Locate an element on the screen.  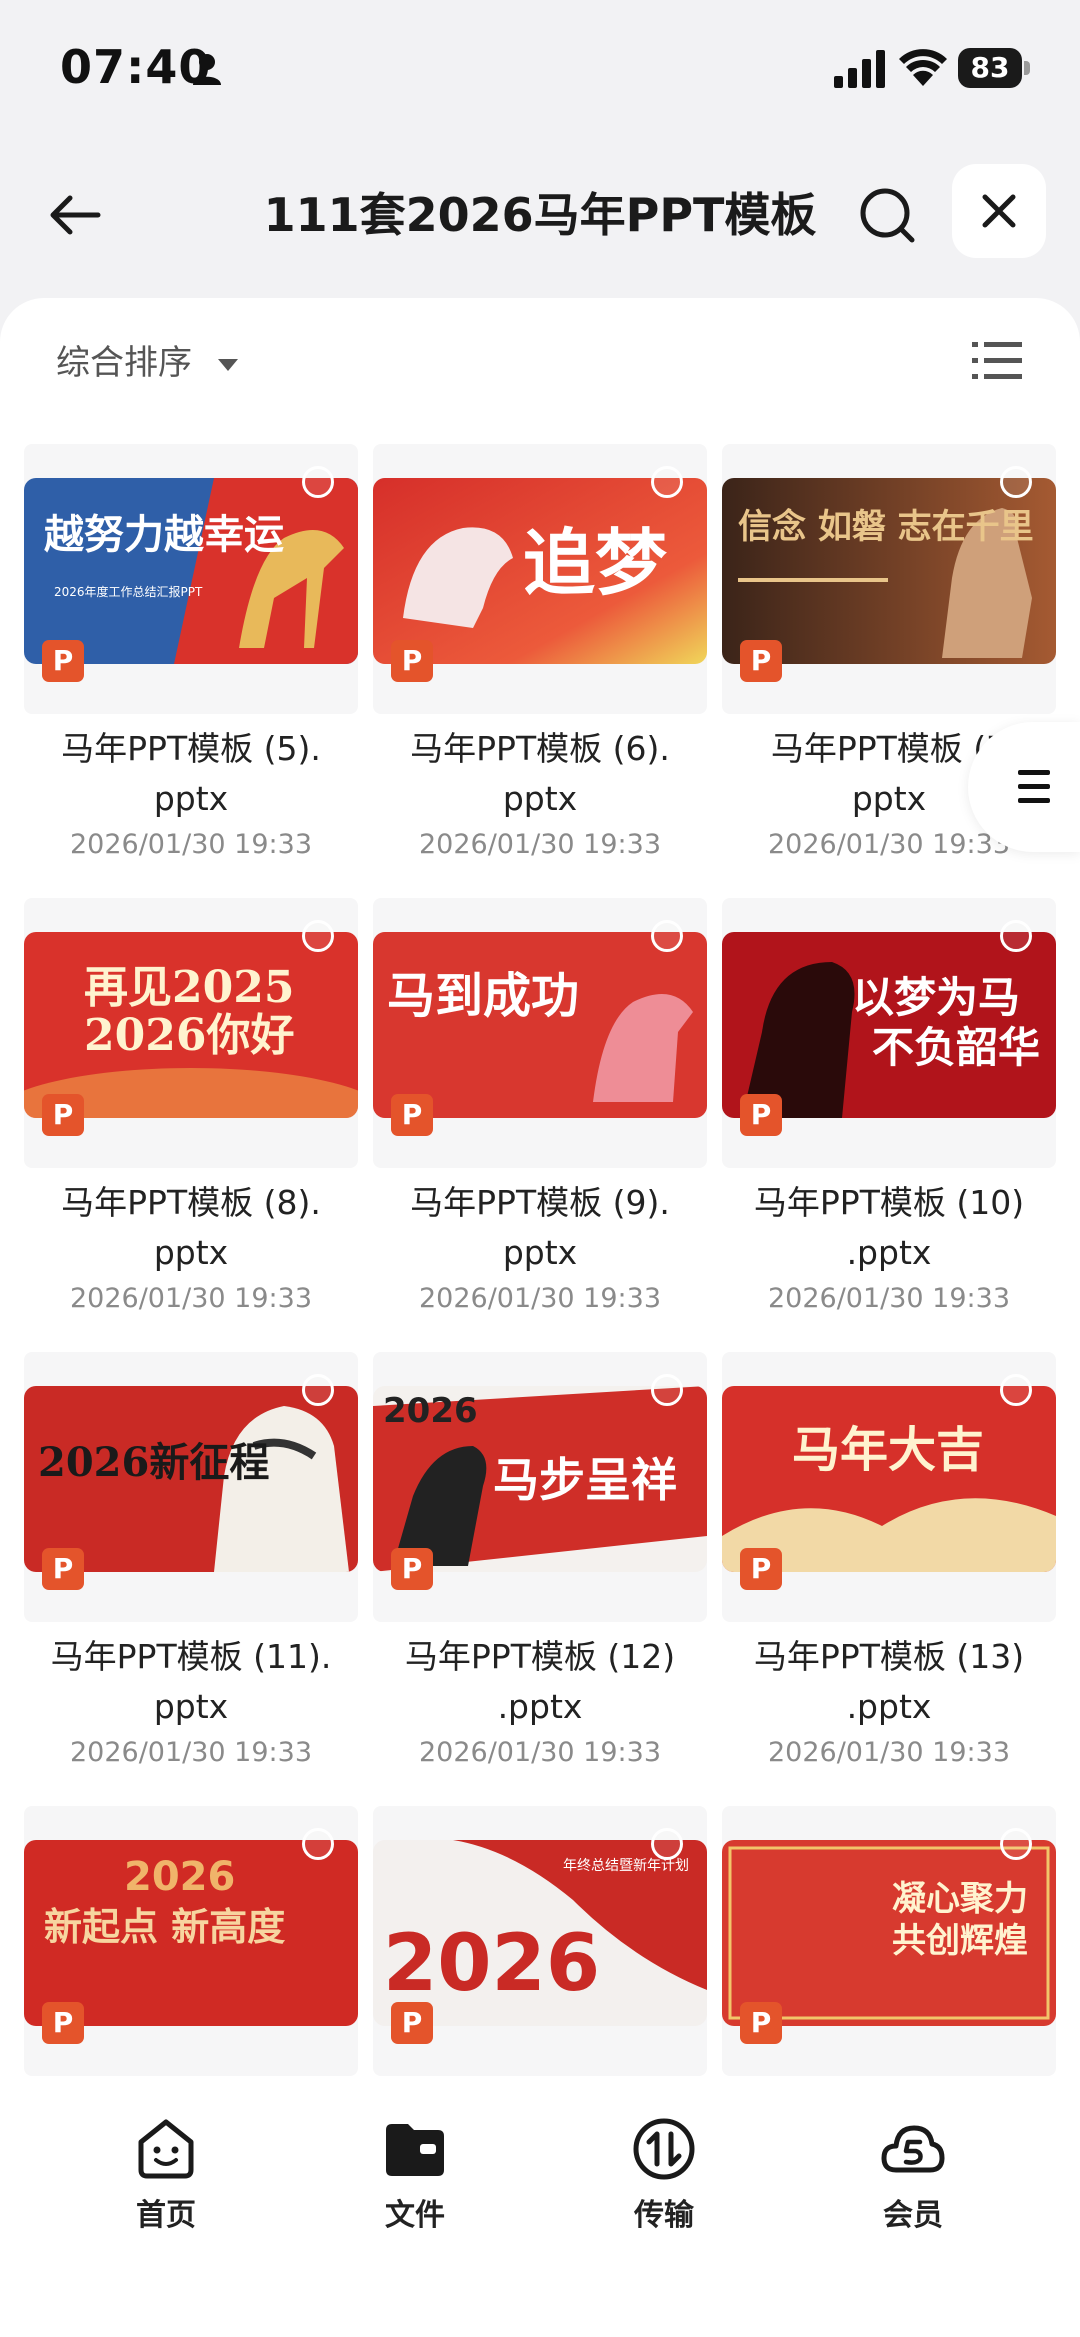
status-time: 07:40 is located at coordinates (136, 67).